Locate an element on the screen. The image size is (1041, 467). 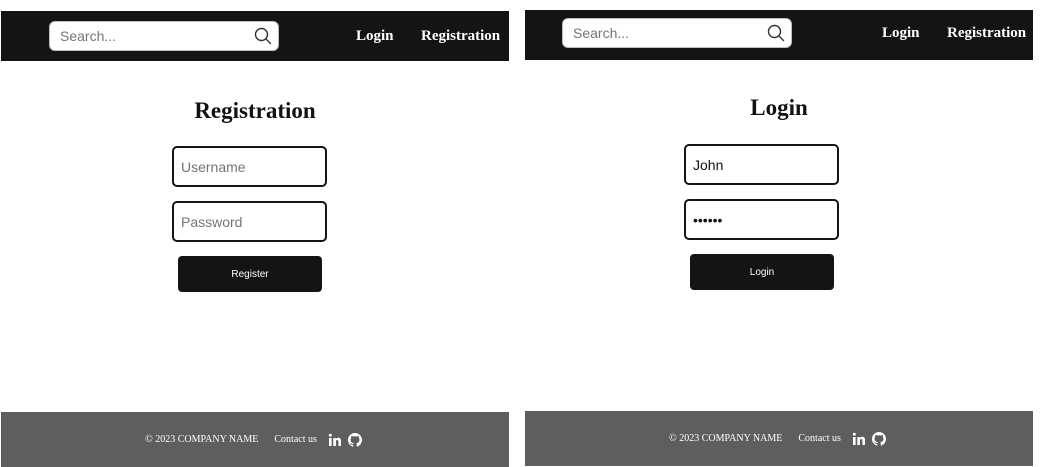
register-button: Register is located at coordinates (250, 274).